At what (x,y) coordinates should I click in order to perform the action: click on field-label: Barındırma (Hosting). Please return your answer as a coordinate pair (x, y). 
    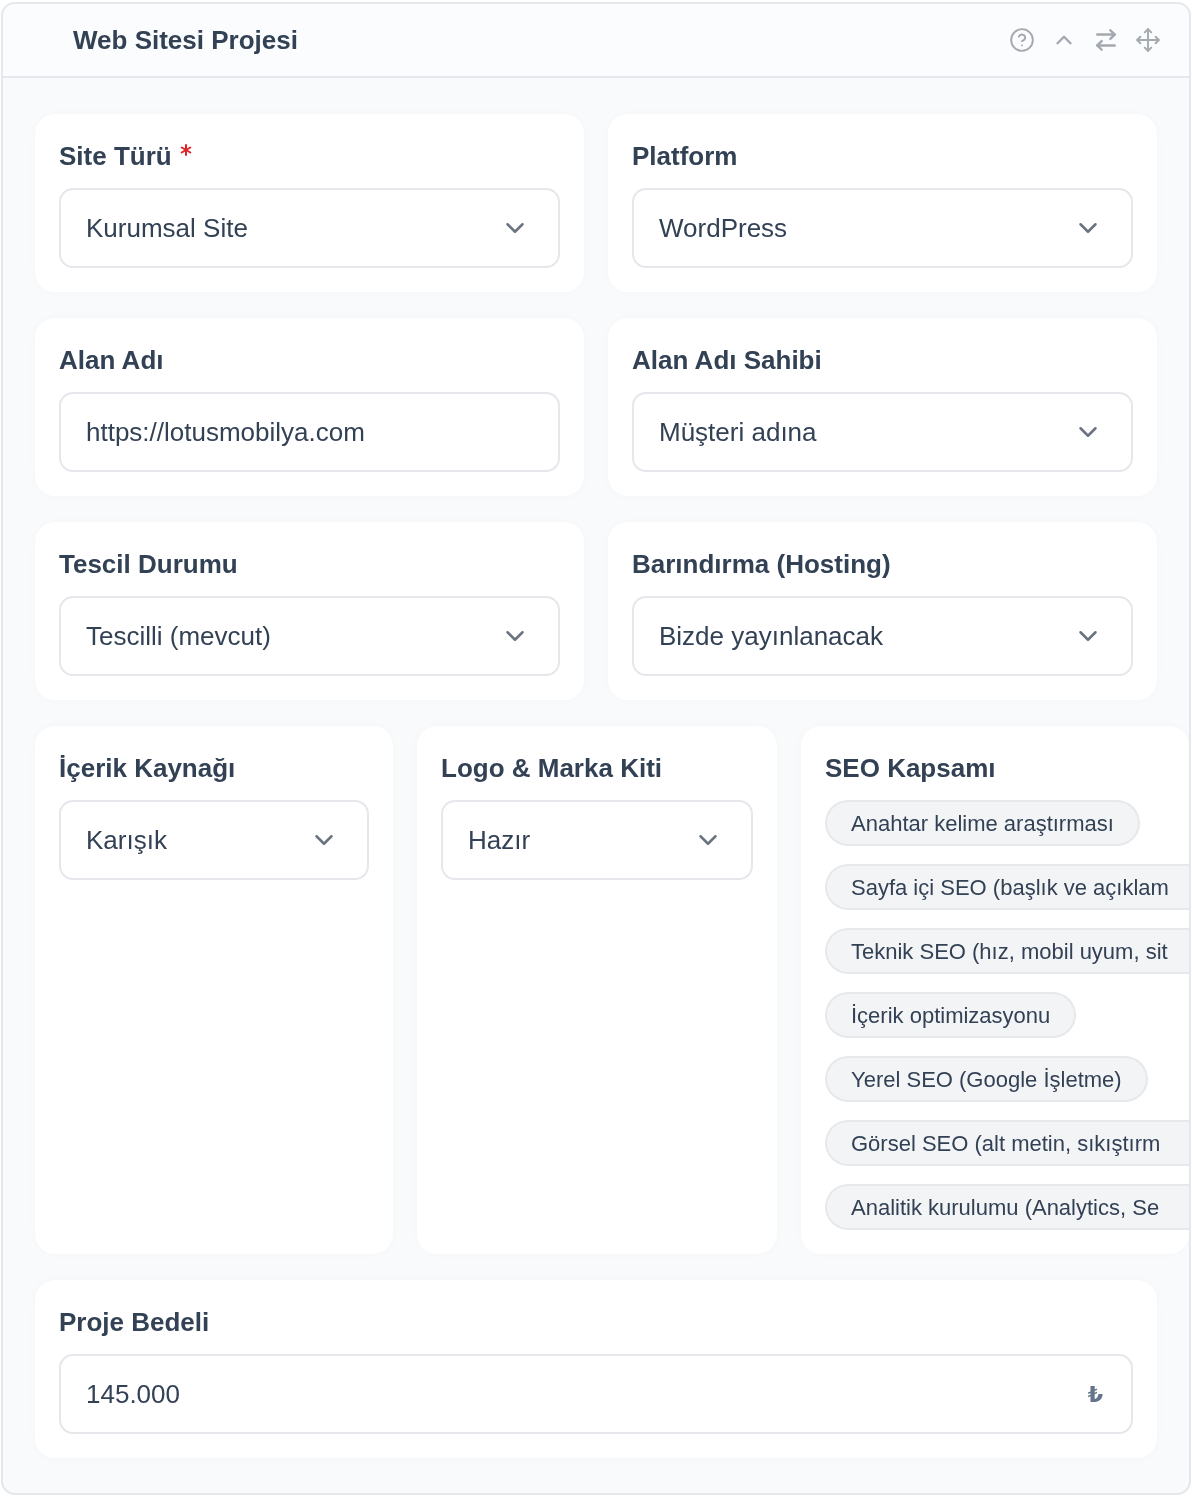
    Looking at the image, I should click on (761, 564).